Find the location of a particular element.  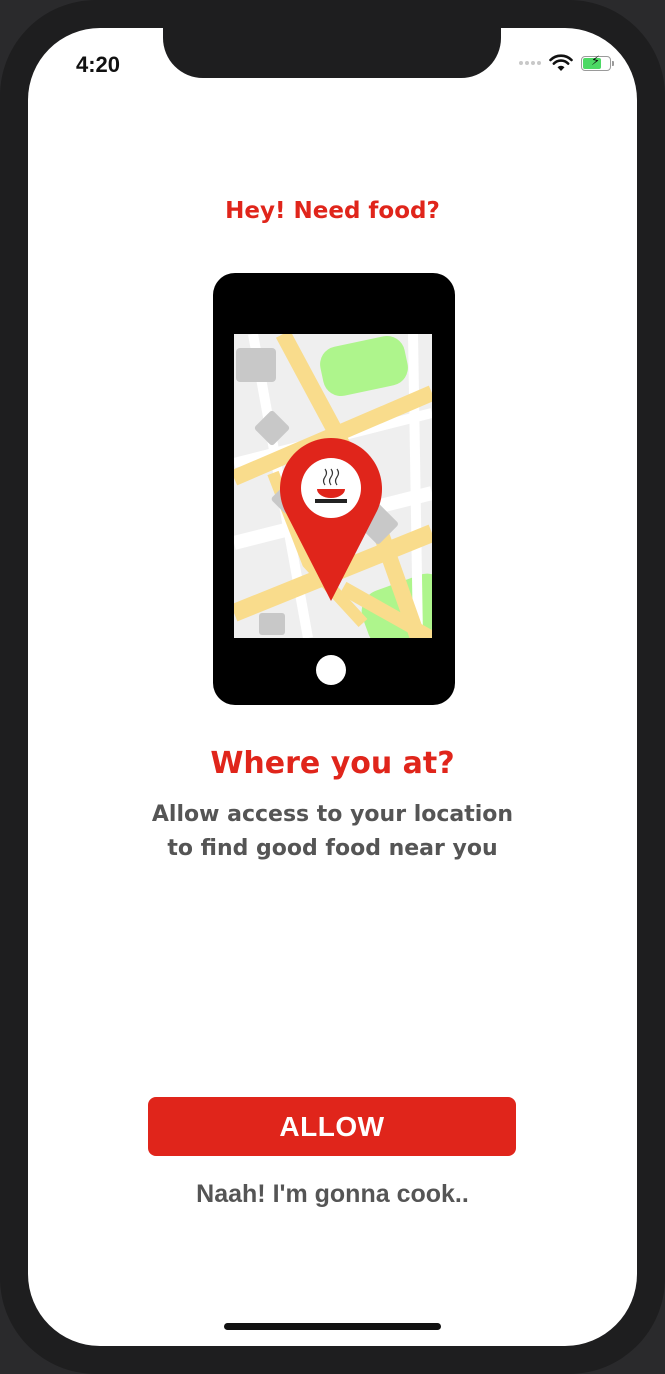

decline-location-link: Naah! I'm gonna cook.. is located at coordinates (332, 1194).